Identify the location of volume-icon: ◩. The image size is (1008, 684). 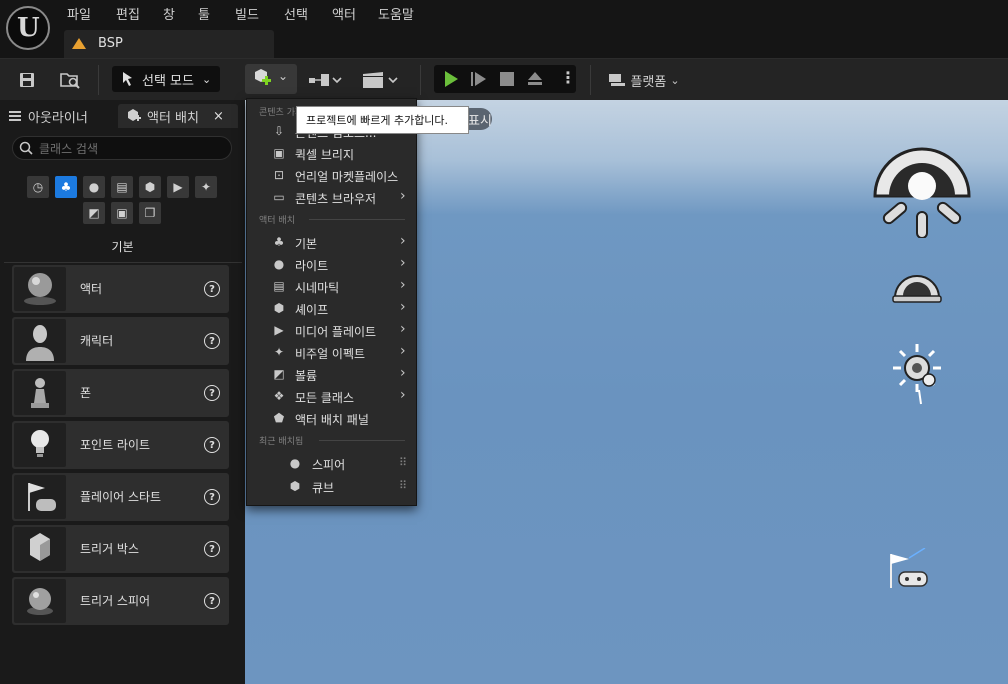
(279, 374).